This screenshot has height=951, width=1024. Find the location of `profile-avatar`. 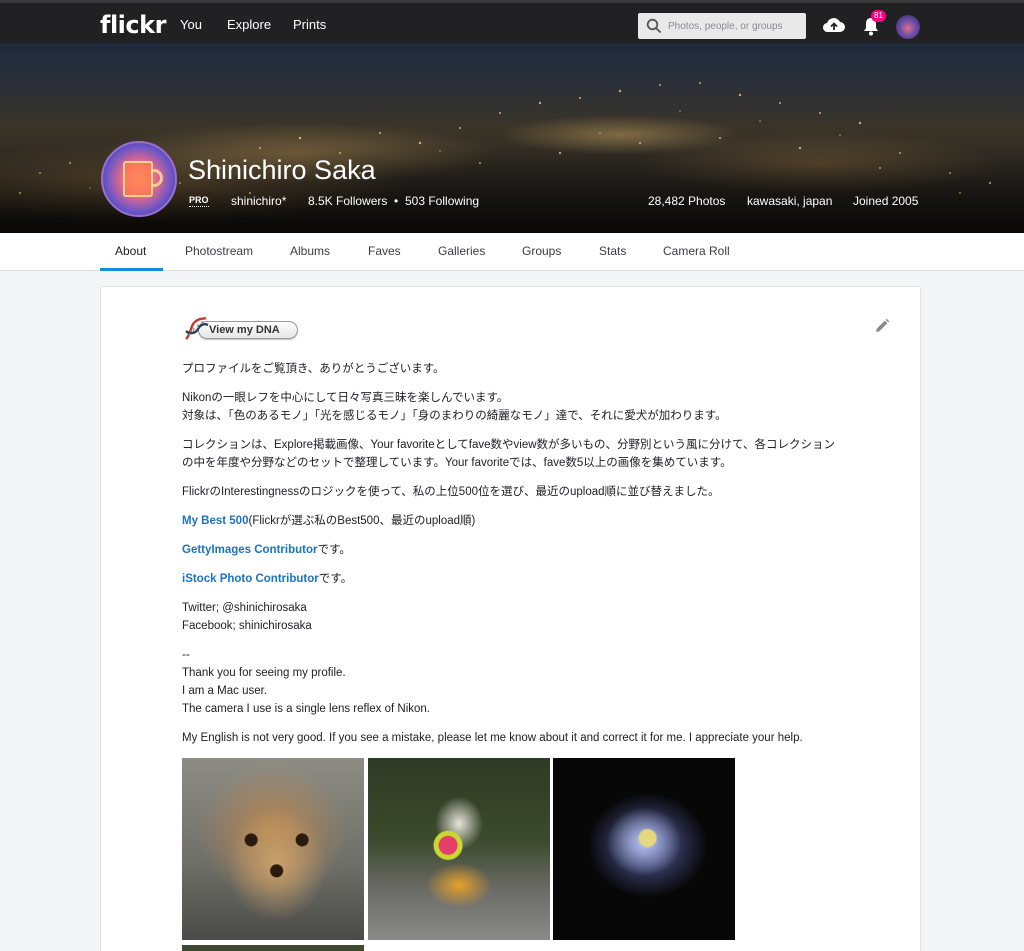

profile-avatar is located at coordinates (139, 179).